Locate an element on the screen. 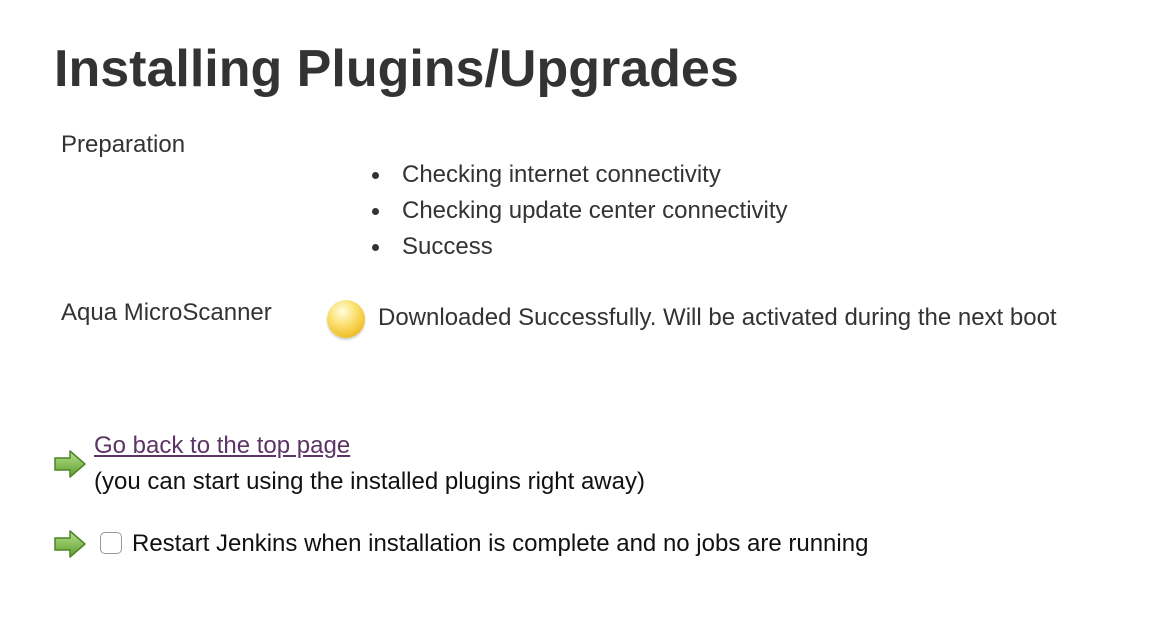  preparation-label: Preparation is located at coordinates (123, 144).